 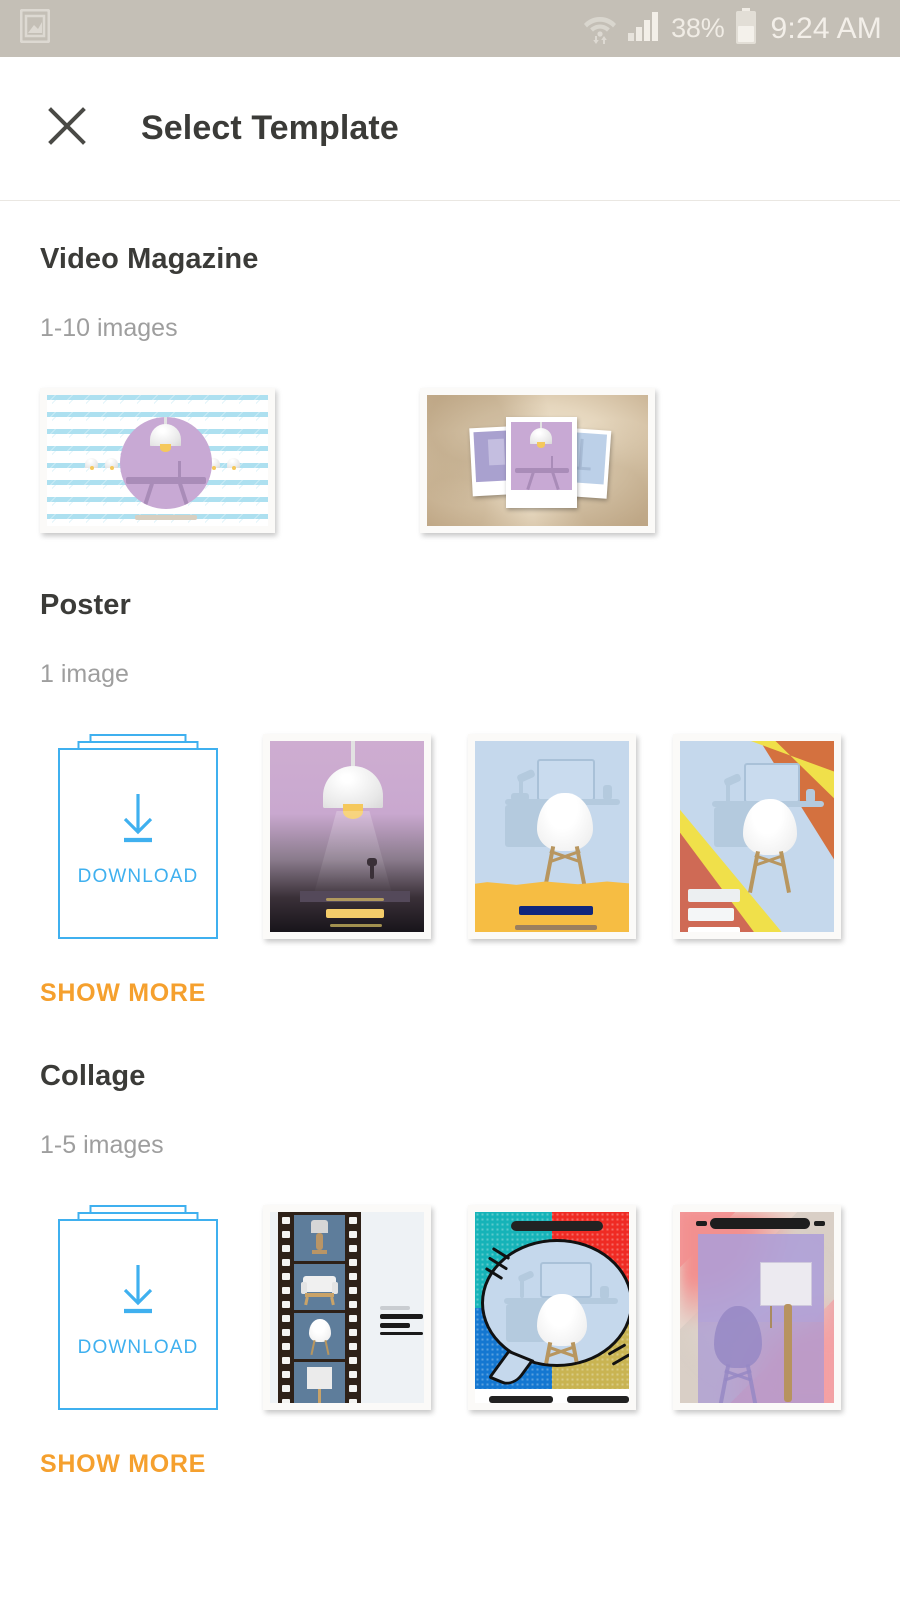 I want to click on show-more-poster: SHOW MORE, so click(x=450, y=993).